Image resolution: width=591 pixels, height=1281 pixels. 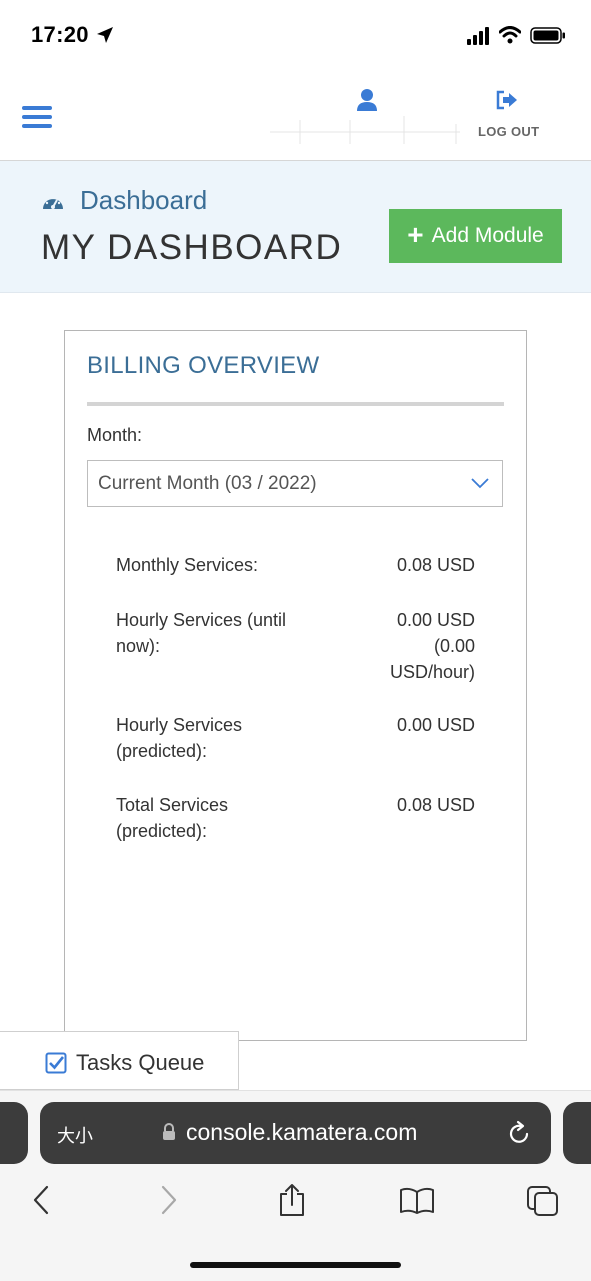 What do you see at coordinates (60, 34) in the screenshot?
I see `status-time: 17:20` at bounding box center [60, 34].